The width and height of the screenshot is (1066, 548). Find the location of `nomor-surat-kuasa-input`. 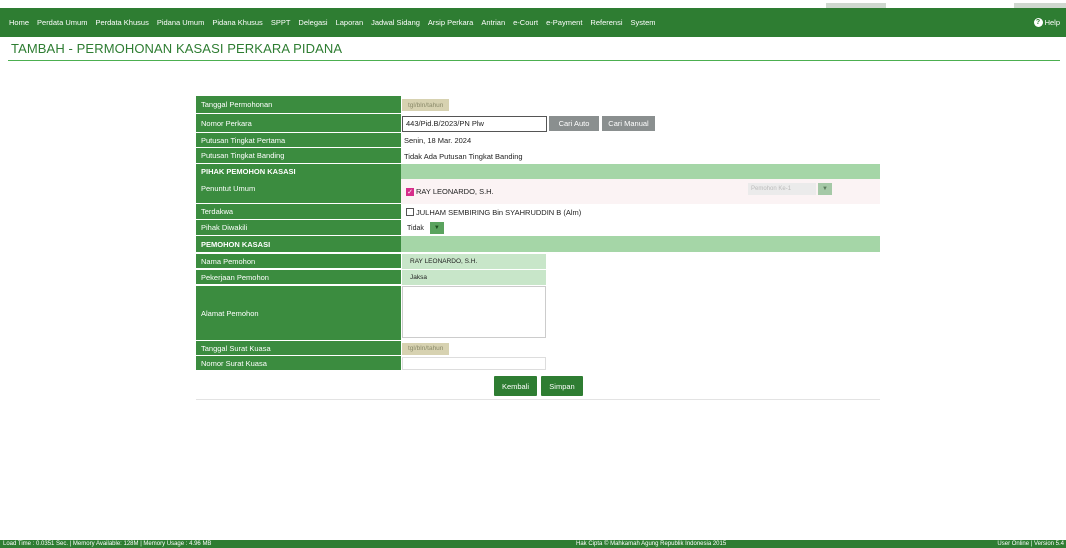

nomor-surat-kuasa-input is located at coordinates (474, 363).